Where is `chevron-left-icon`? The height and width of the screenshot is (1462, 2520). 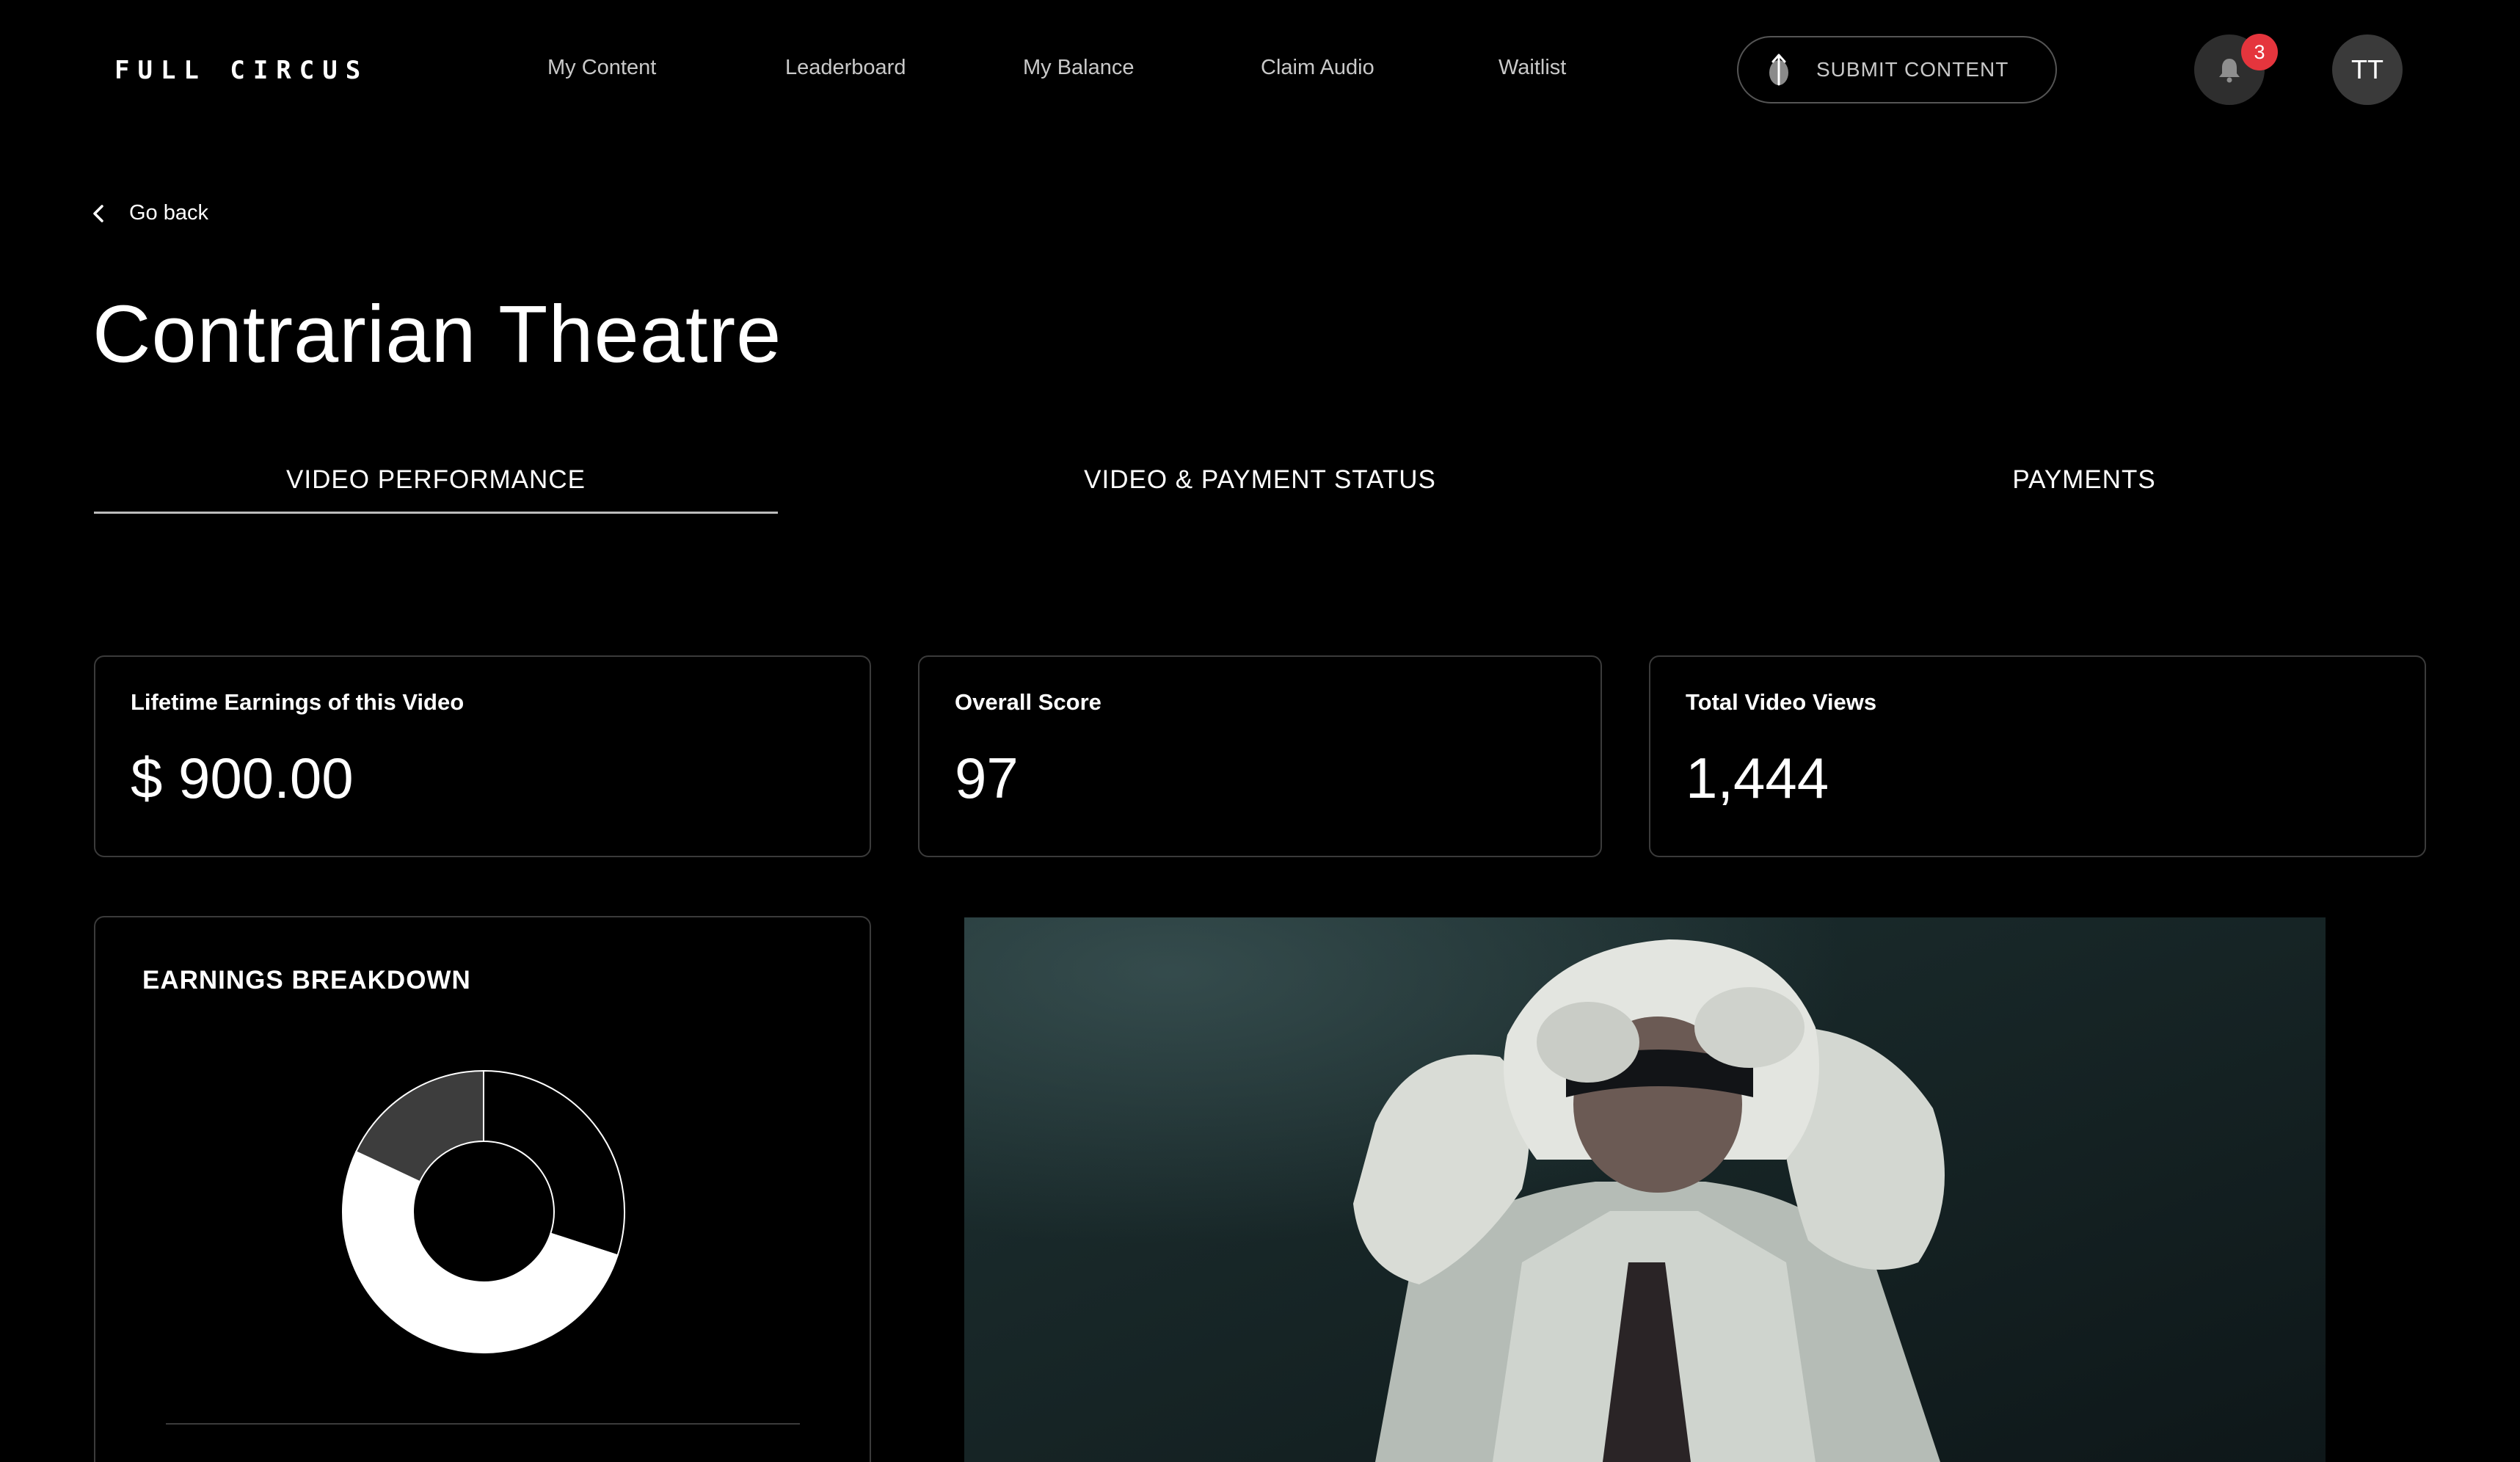 chevron-left-icon is located at coordinates (98, 213).